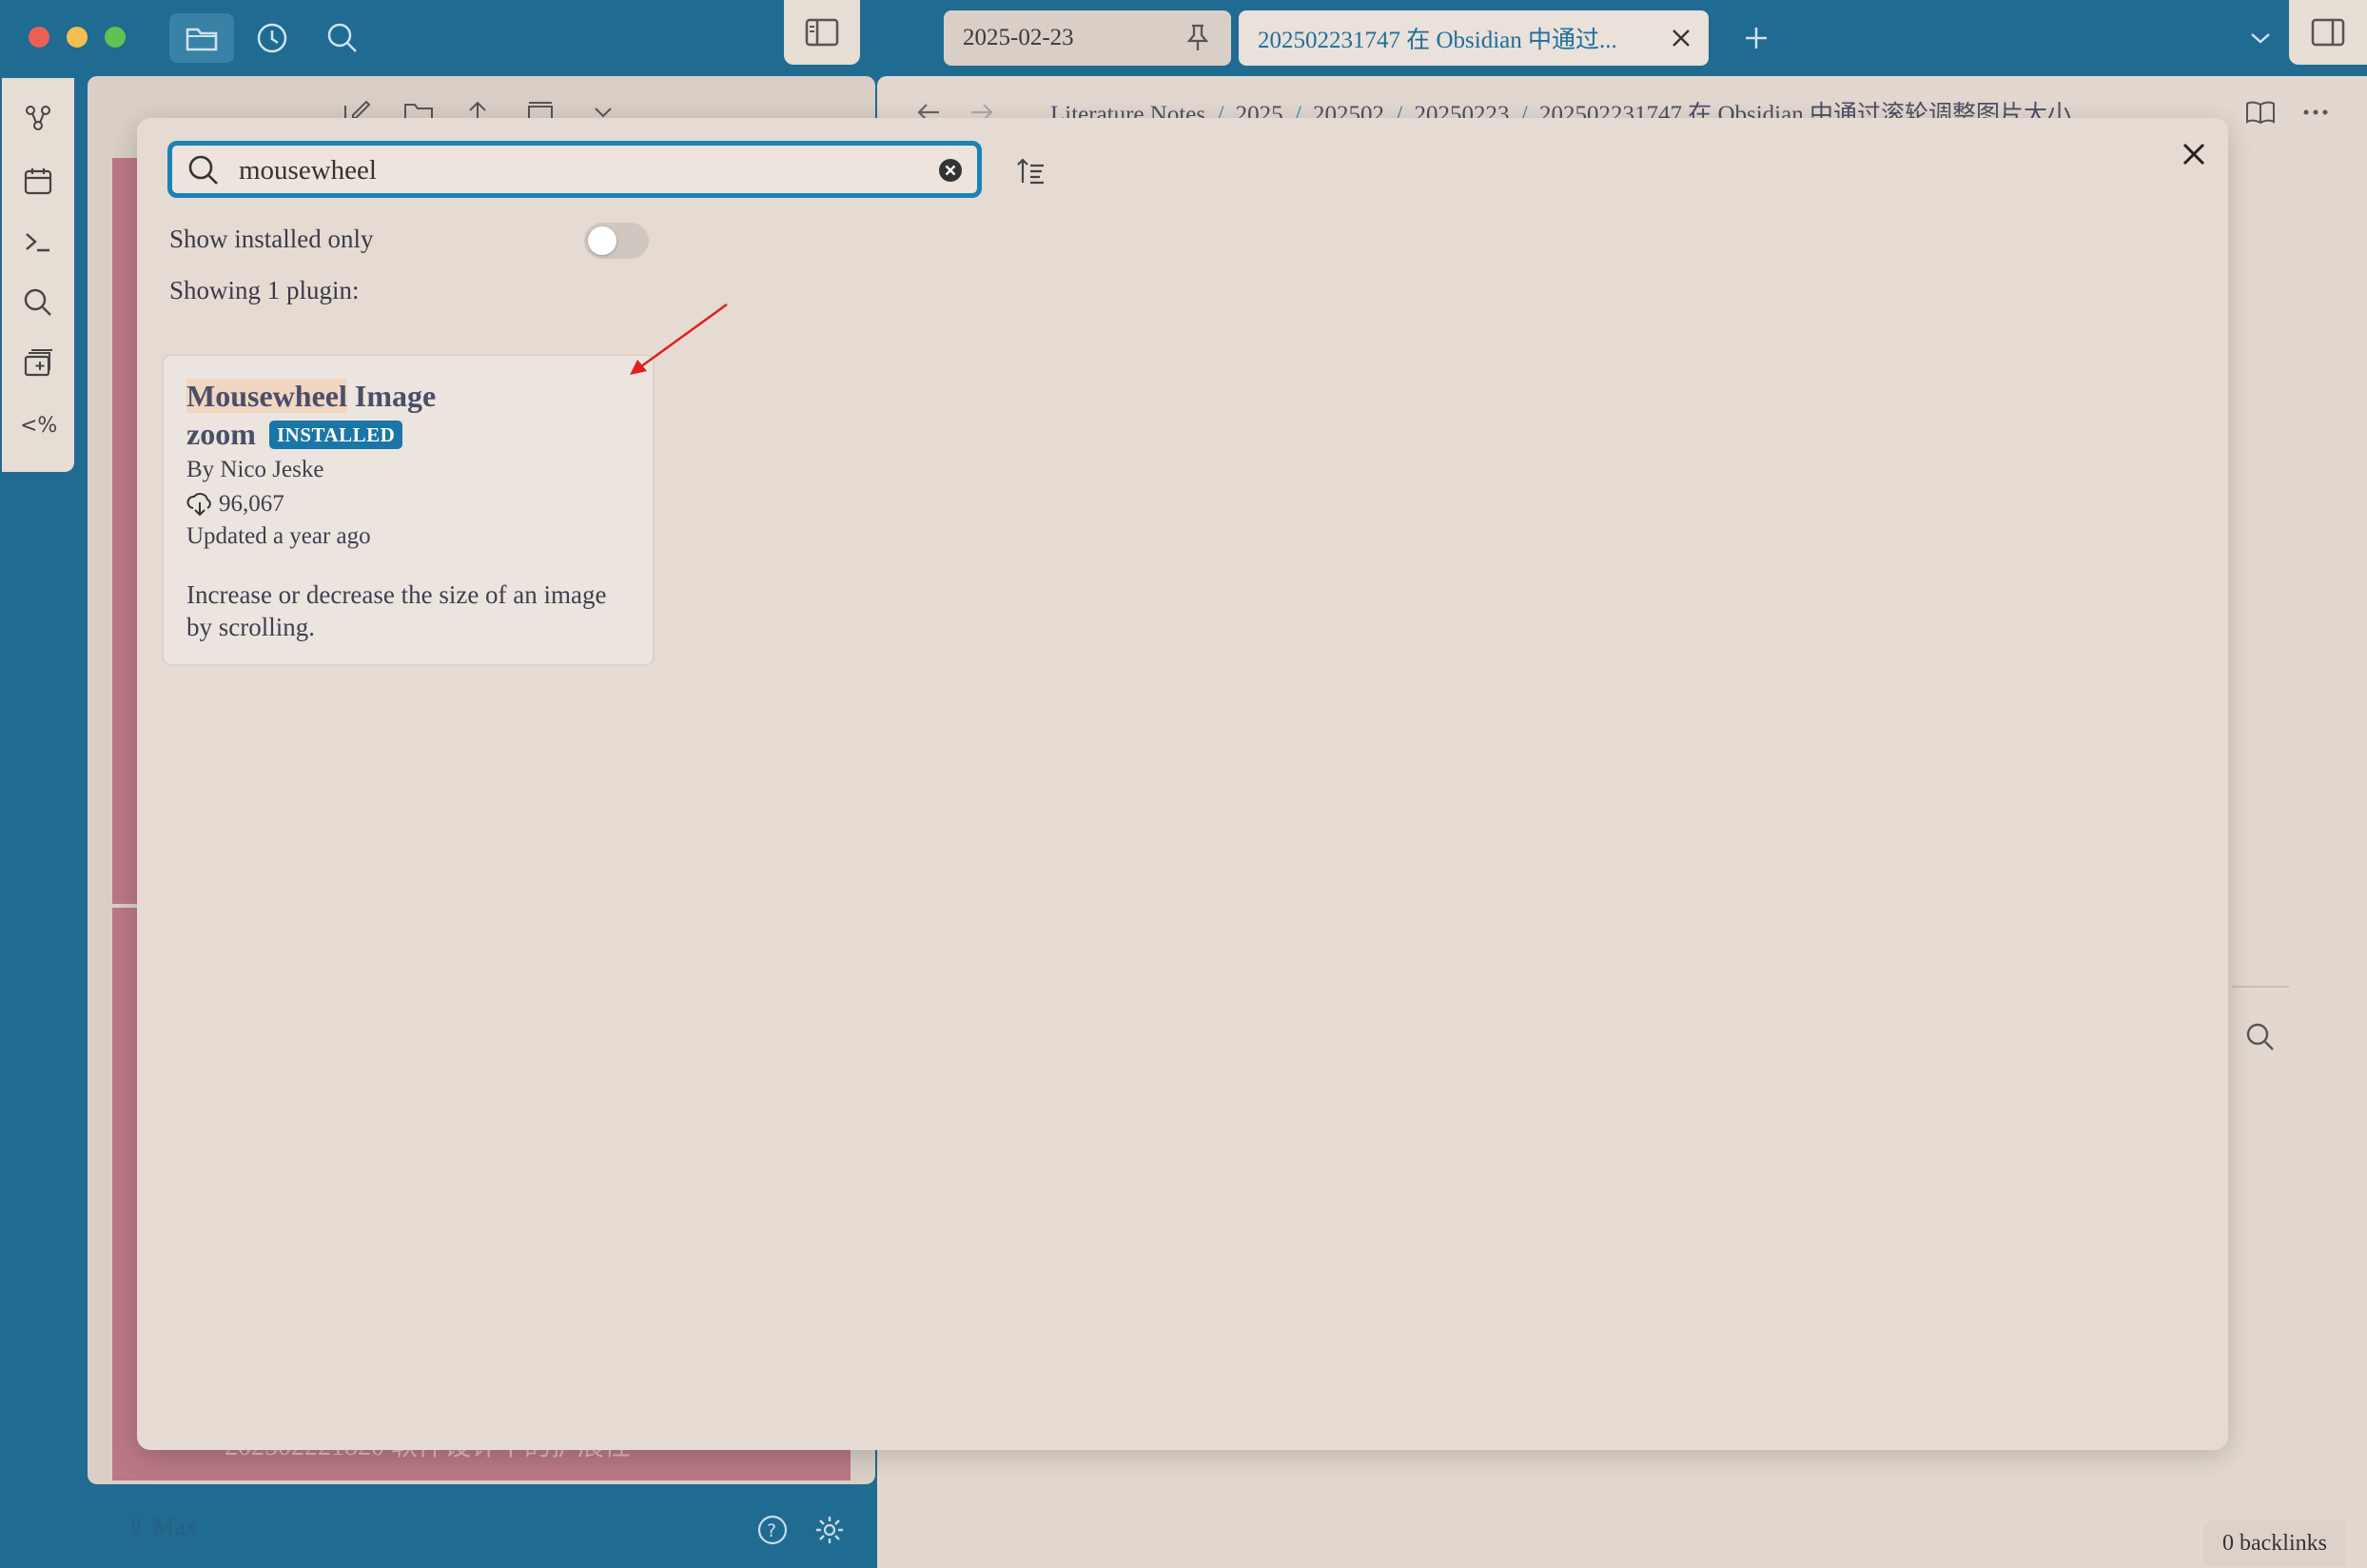  I want to click on search-input, so click(572, 170).